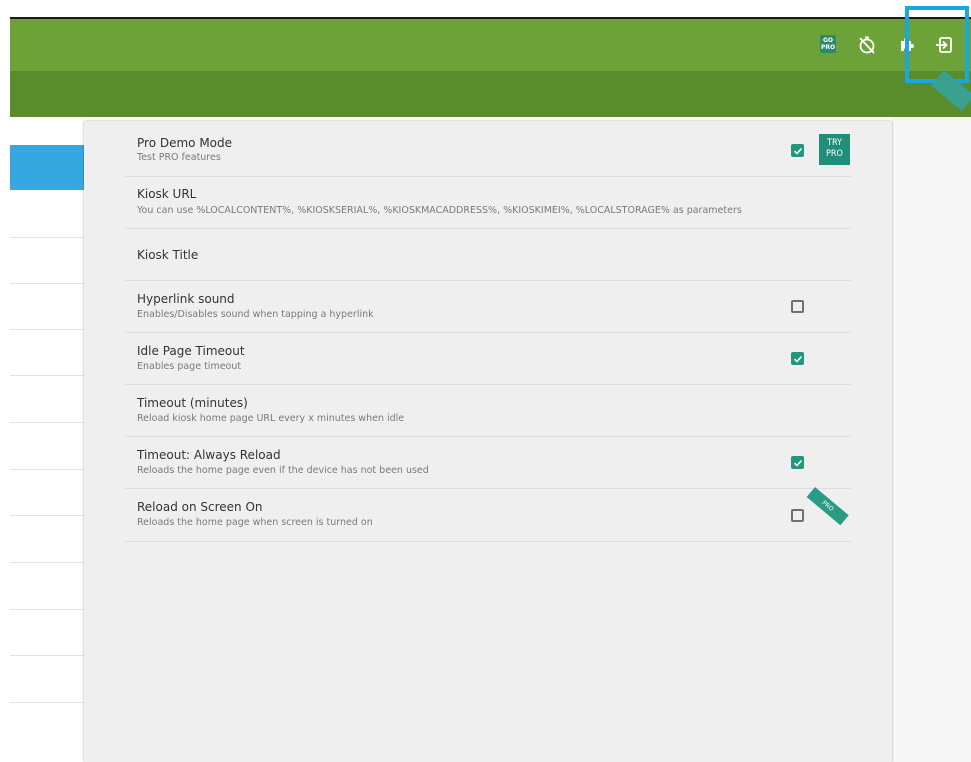 The width and height of the screenshot is (971, 762). I want to click on timer-off-icon, so click(867, 45).